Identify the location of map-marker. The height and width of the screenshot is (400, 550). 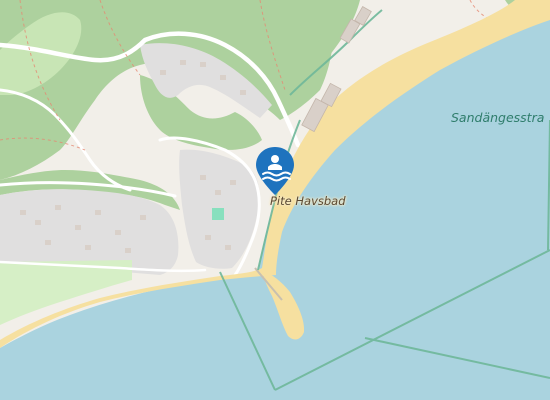
(275, 171).